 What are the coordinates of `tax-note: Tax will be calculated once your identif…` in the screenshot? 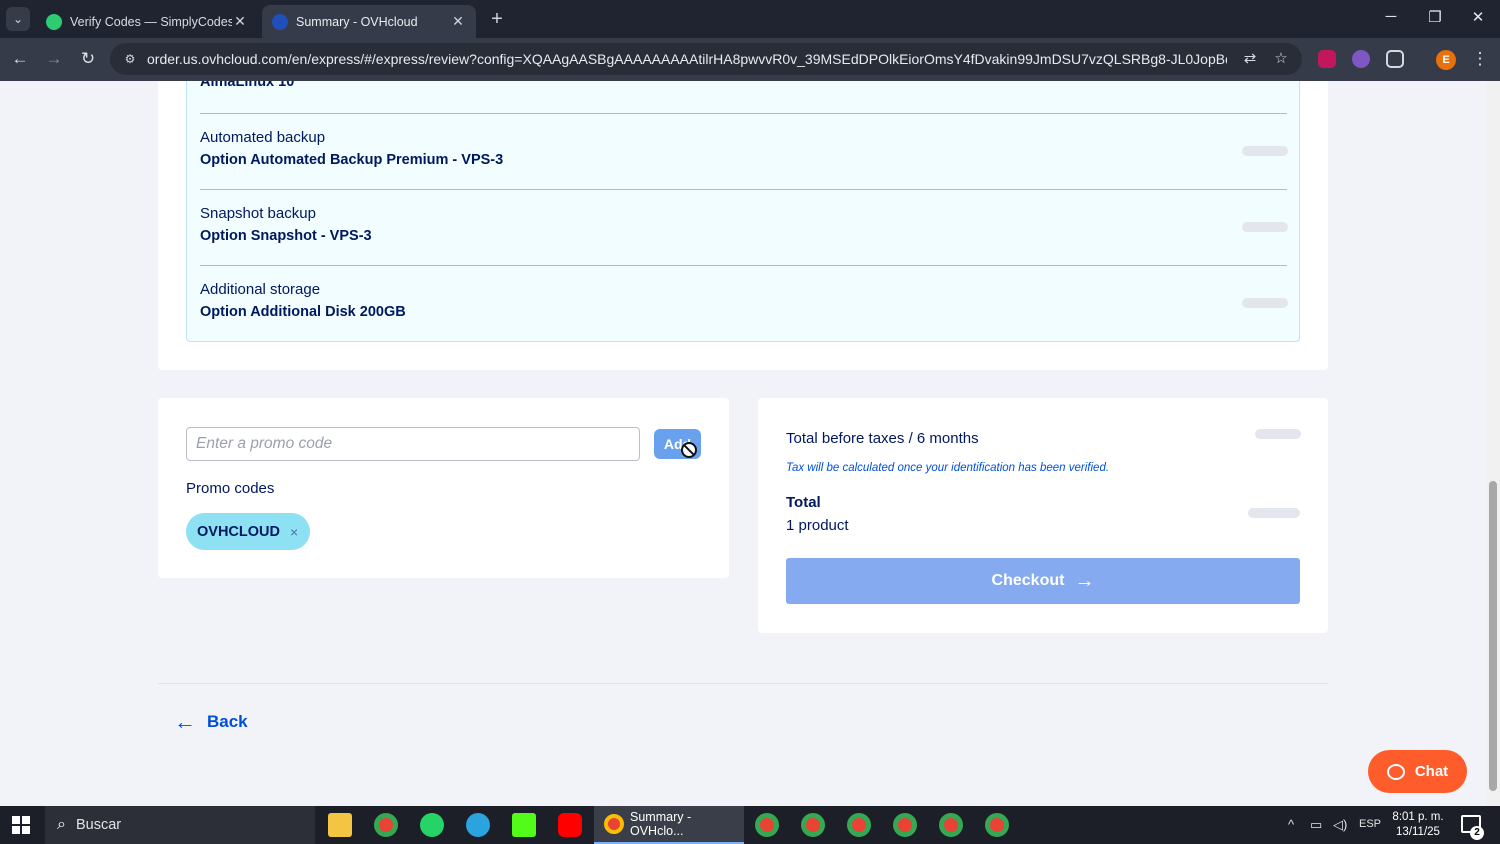 It's located at (948, 468).